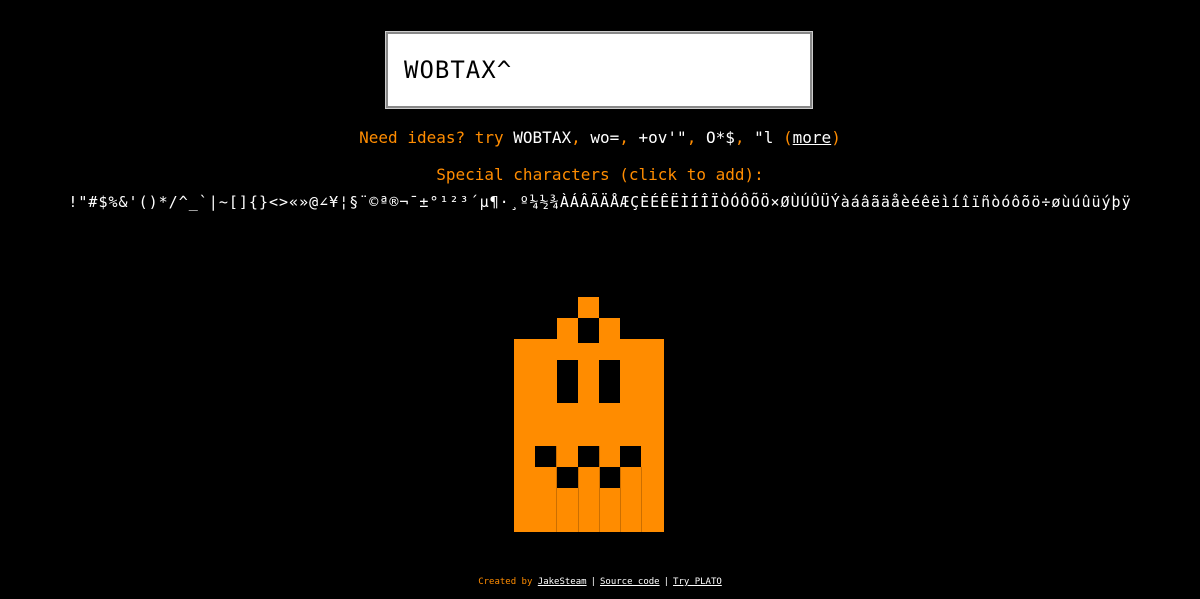 This screenshot has width=1200, height=599. I want to click on glyph-text-input, so click(599, 70).